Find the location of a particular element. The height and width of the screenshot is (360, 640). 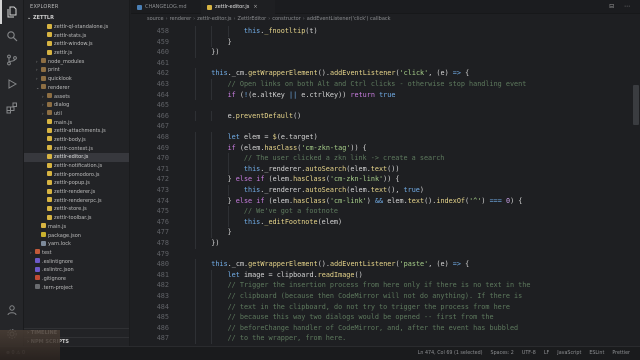

breadcrumb-item: zettlr-editor.js is located at coordinates (214, 19).